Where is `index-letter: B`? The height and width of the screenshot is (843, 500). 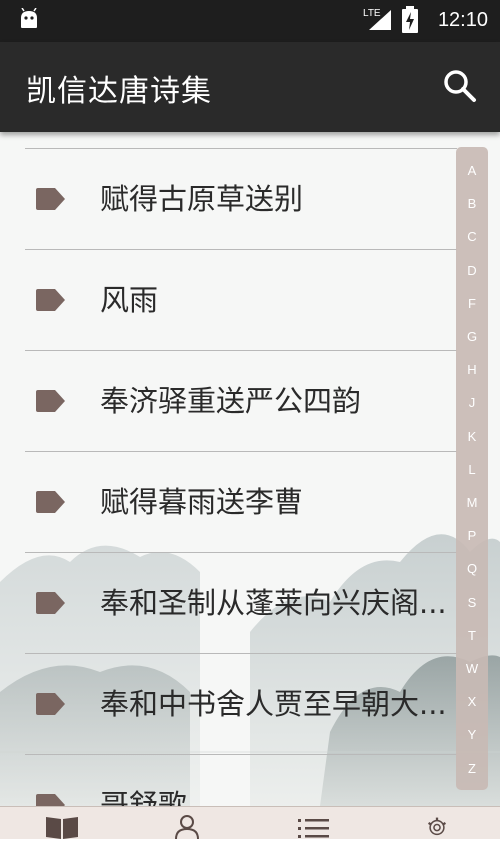 index-letter: B is located at coordinates (472, 203).